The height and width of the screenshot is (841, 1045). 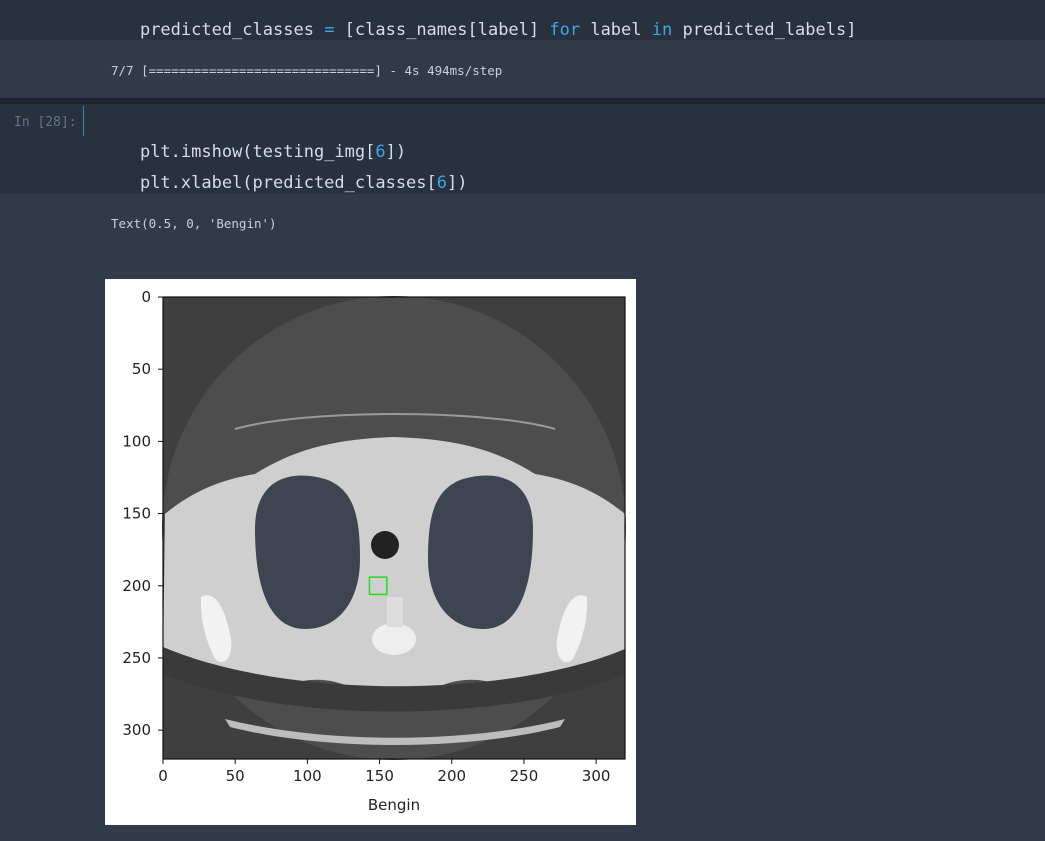 I want to click on x-tick-label: 50, so click(x=235, y=776).